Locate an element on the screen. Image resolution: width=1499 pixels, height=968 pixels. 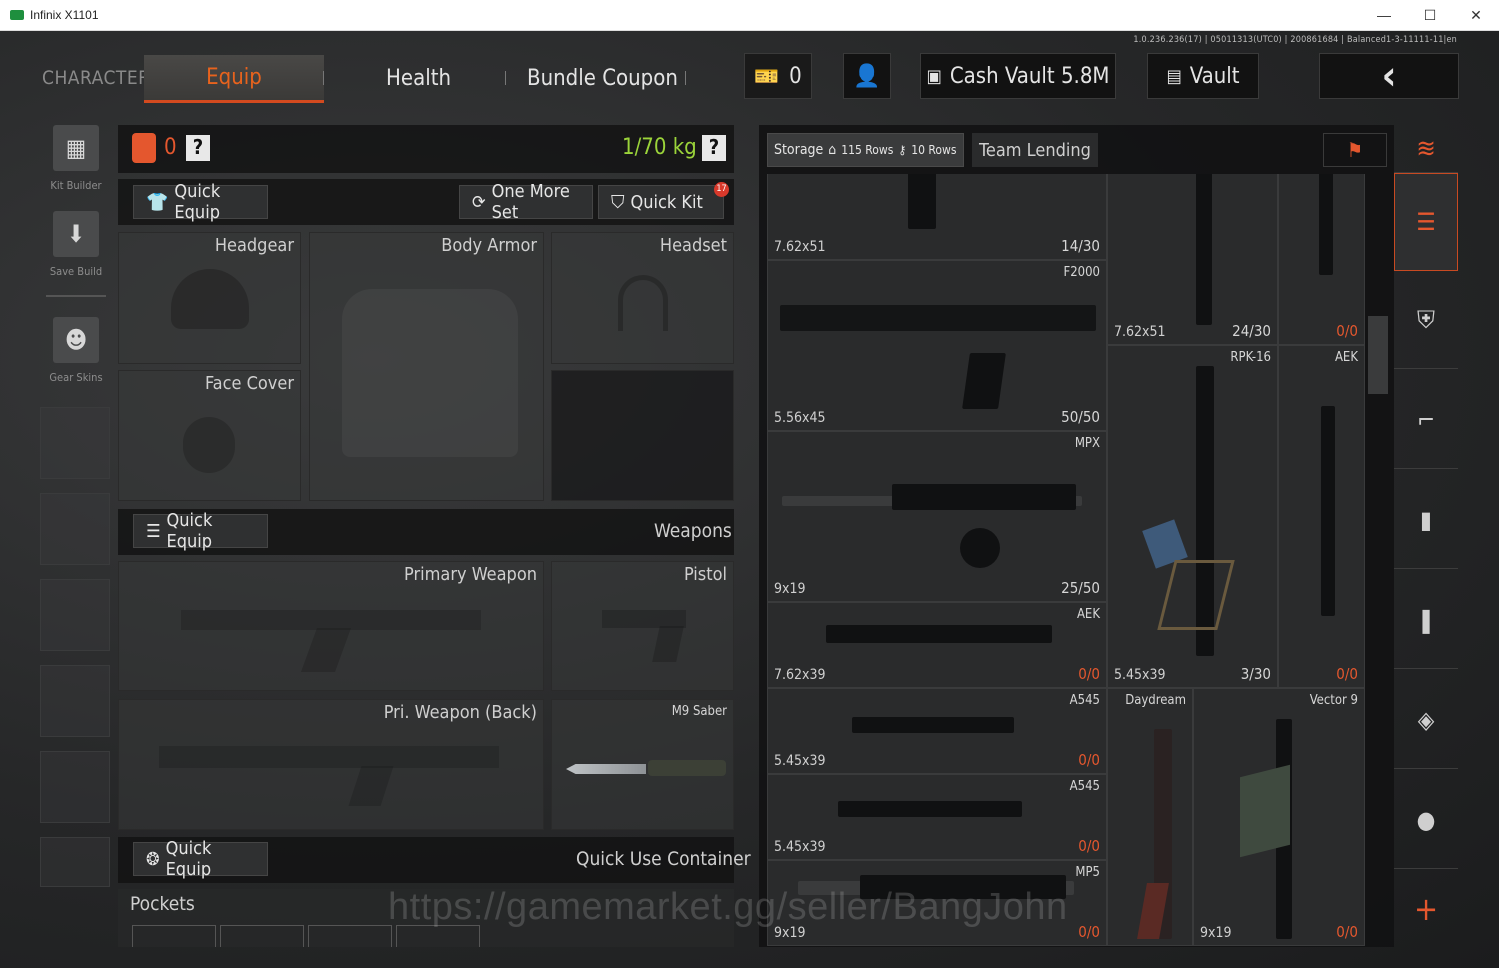
vault-label: Vault is located at coordinates (1214, 76).